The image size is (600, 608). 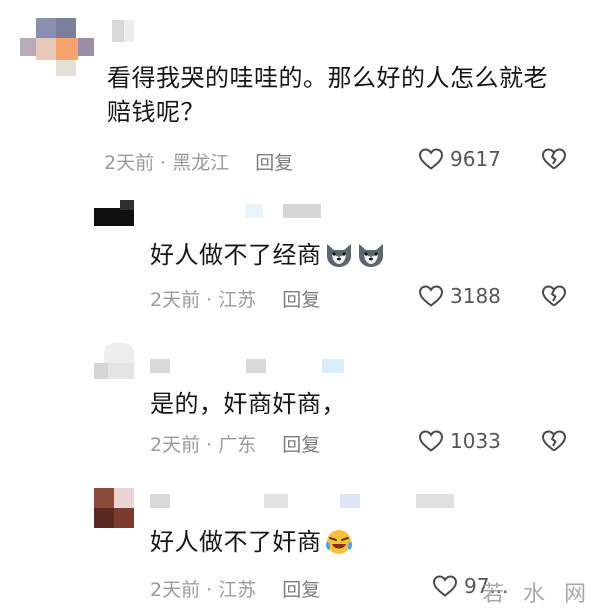 I want to click on comment-text-content: 好人做不了经商, so click(x=236, y=255).